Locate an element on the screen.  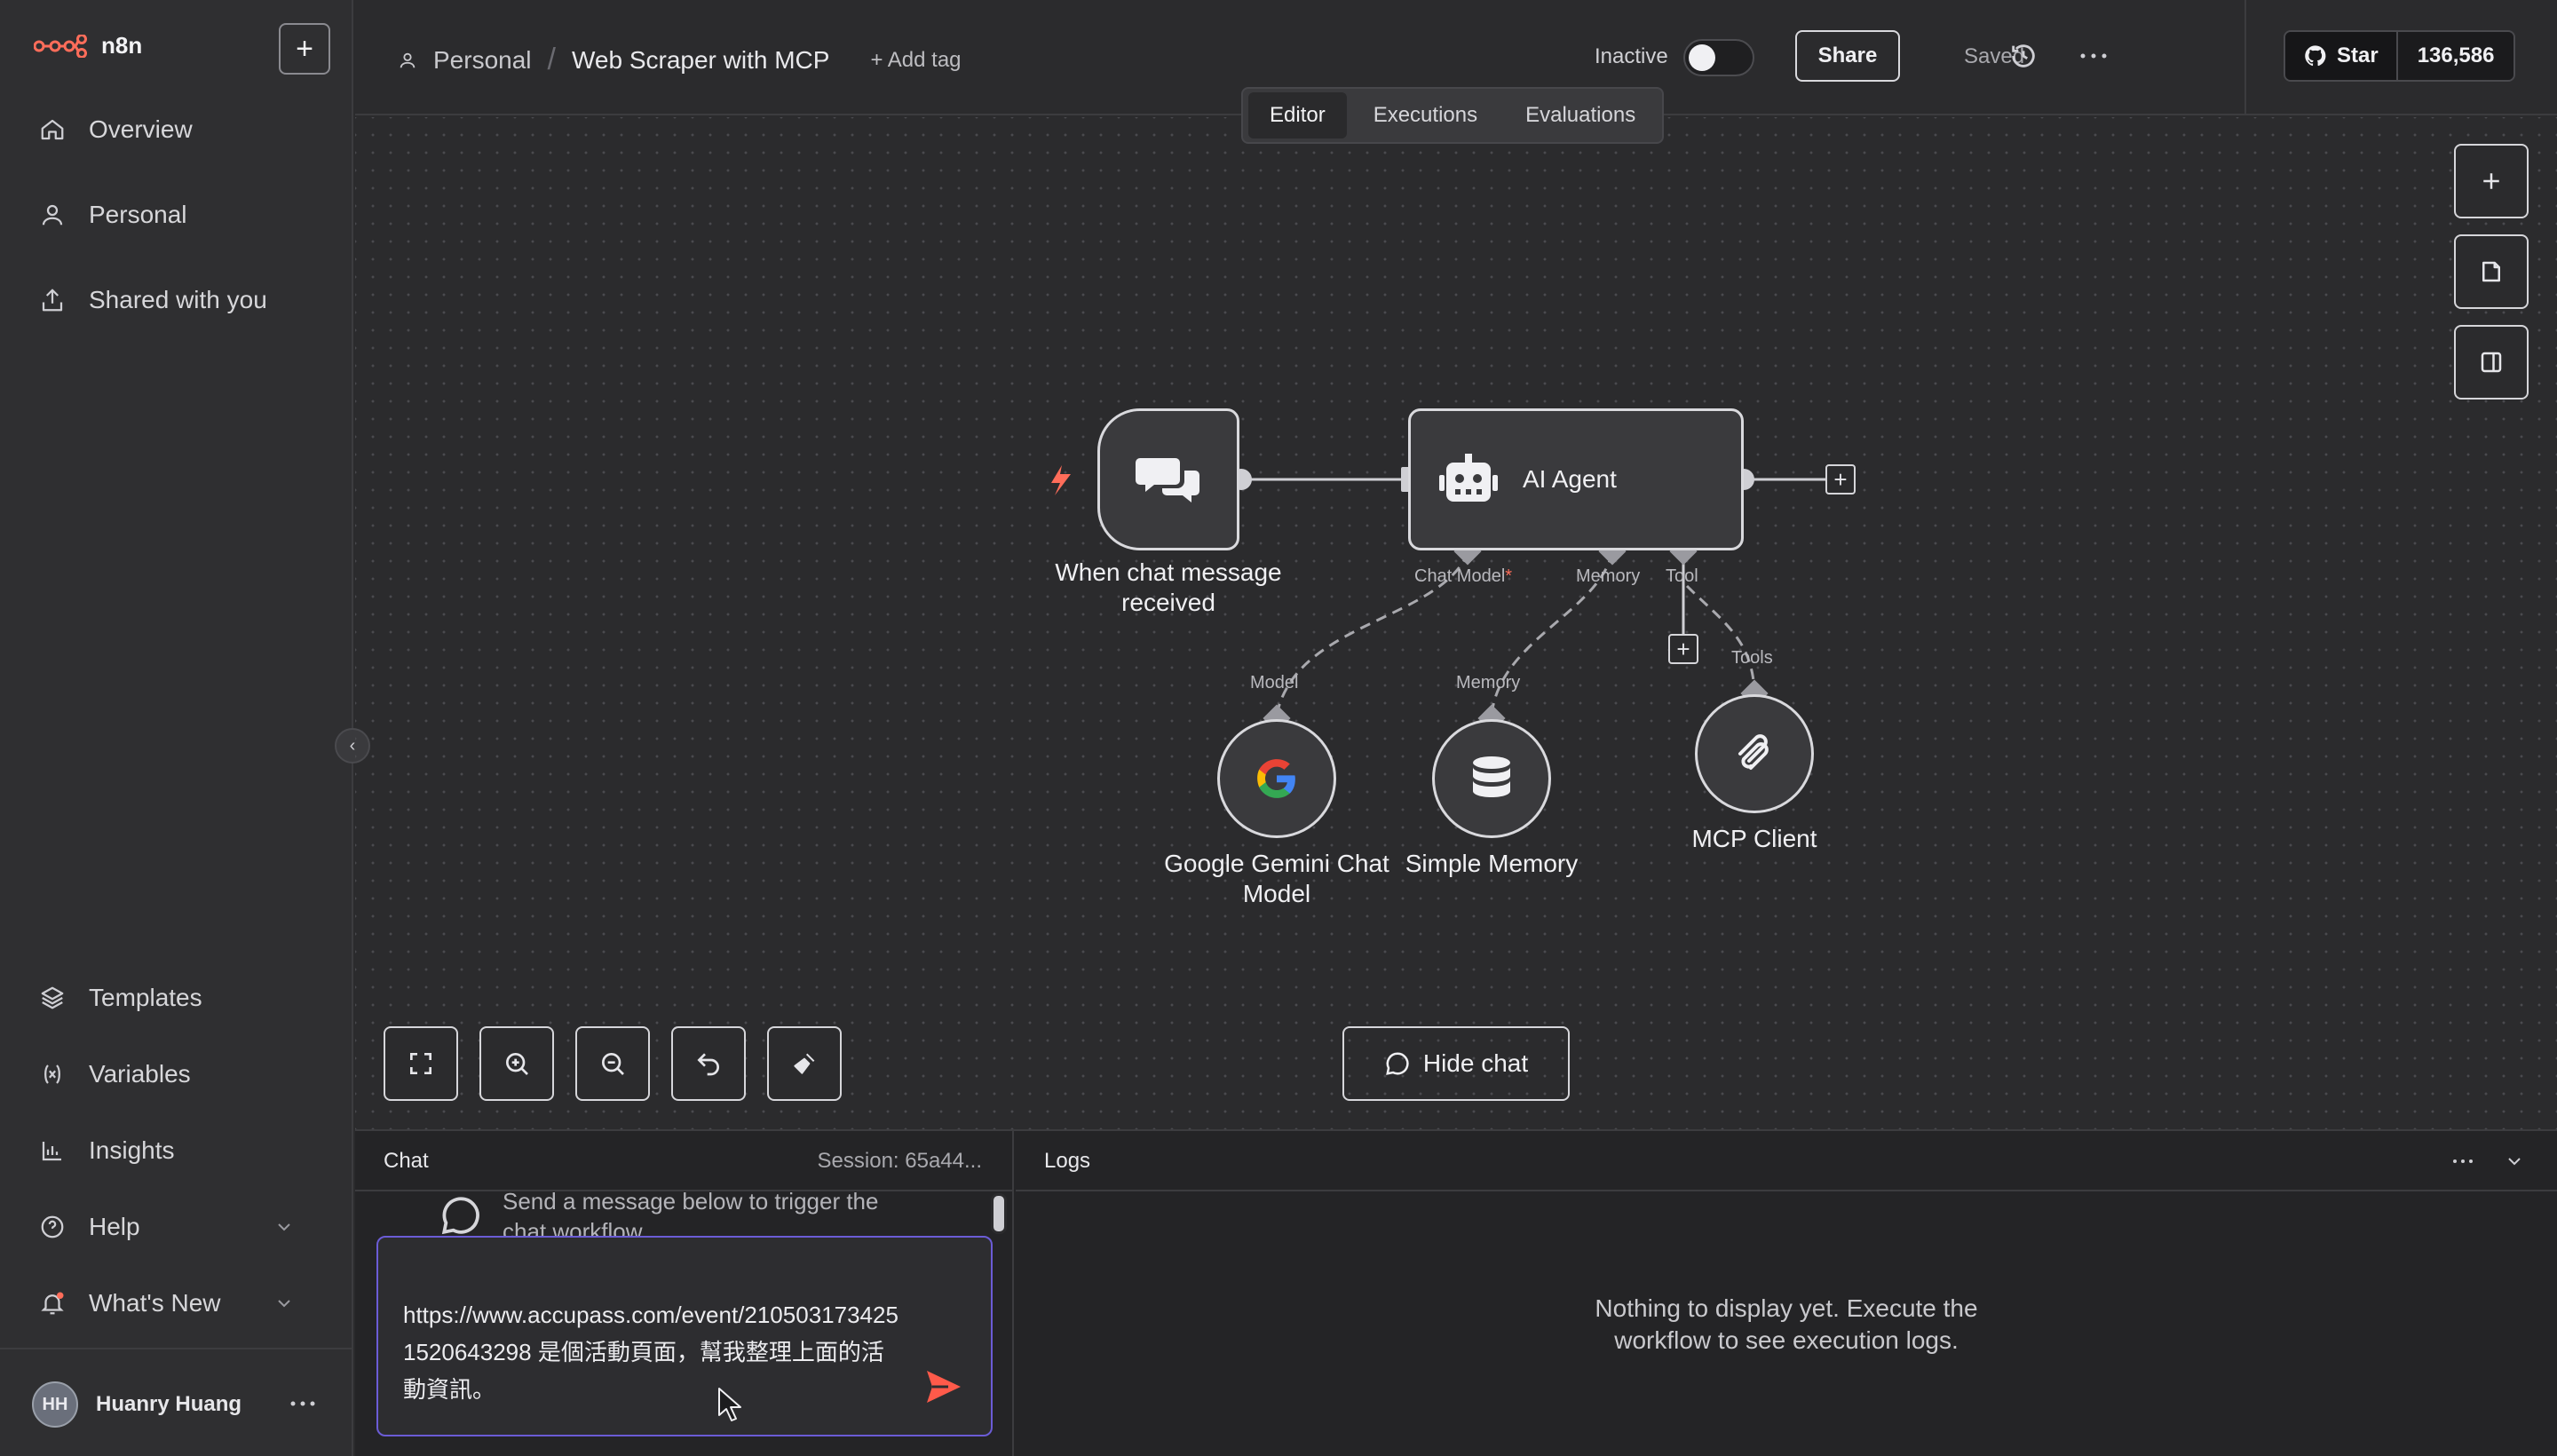
user-profile: HH Huanry Huang is located at coordinates (136, 1404).